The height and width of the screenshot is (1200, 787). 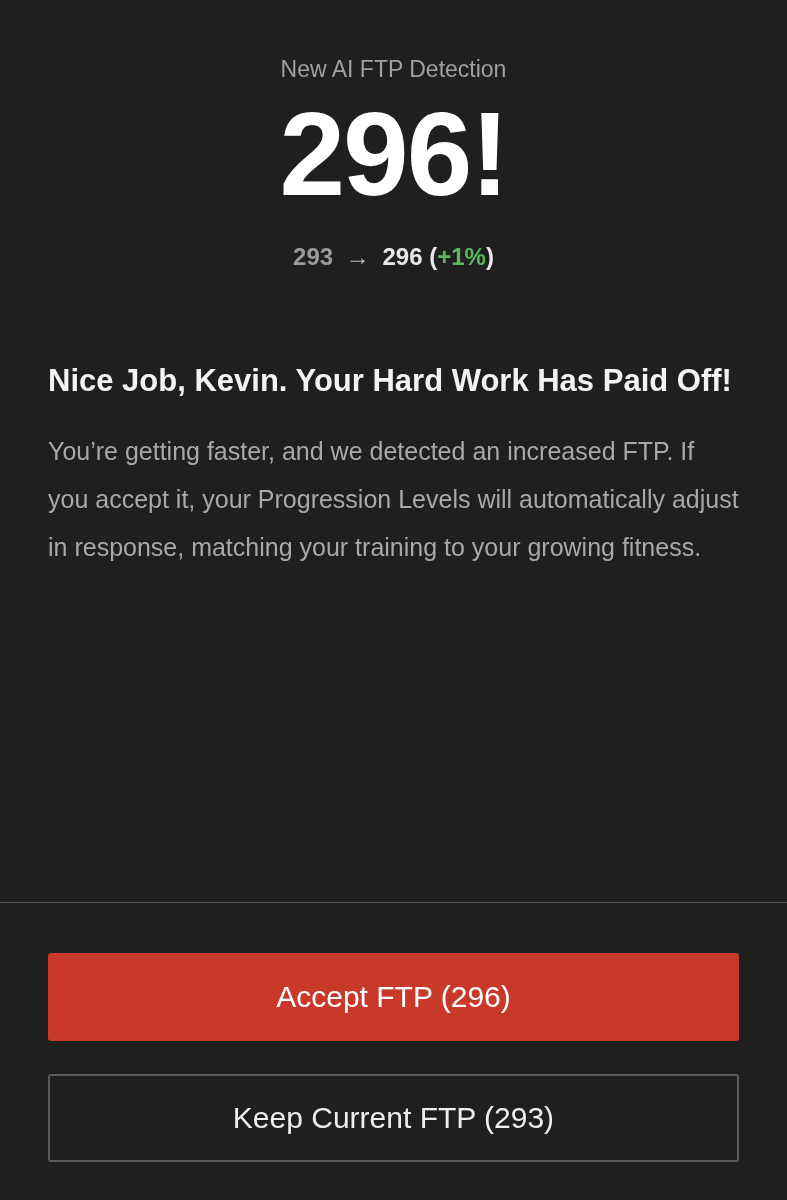 I want to click on ftp-value: 296!, so click(x=393, y=154).